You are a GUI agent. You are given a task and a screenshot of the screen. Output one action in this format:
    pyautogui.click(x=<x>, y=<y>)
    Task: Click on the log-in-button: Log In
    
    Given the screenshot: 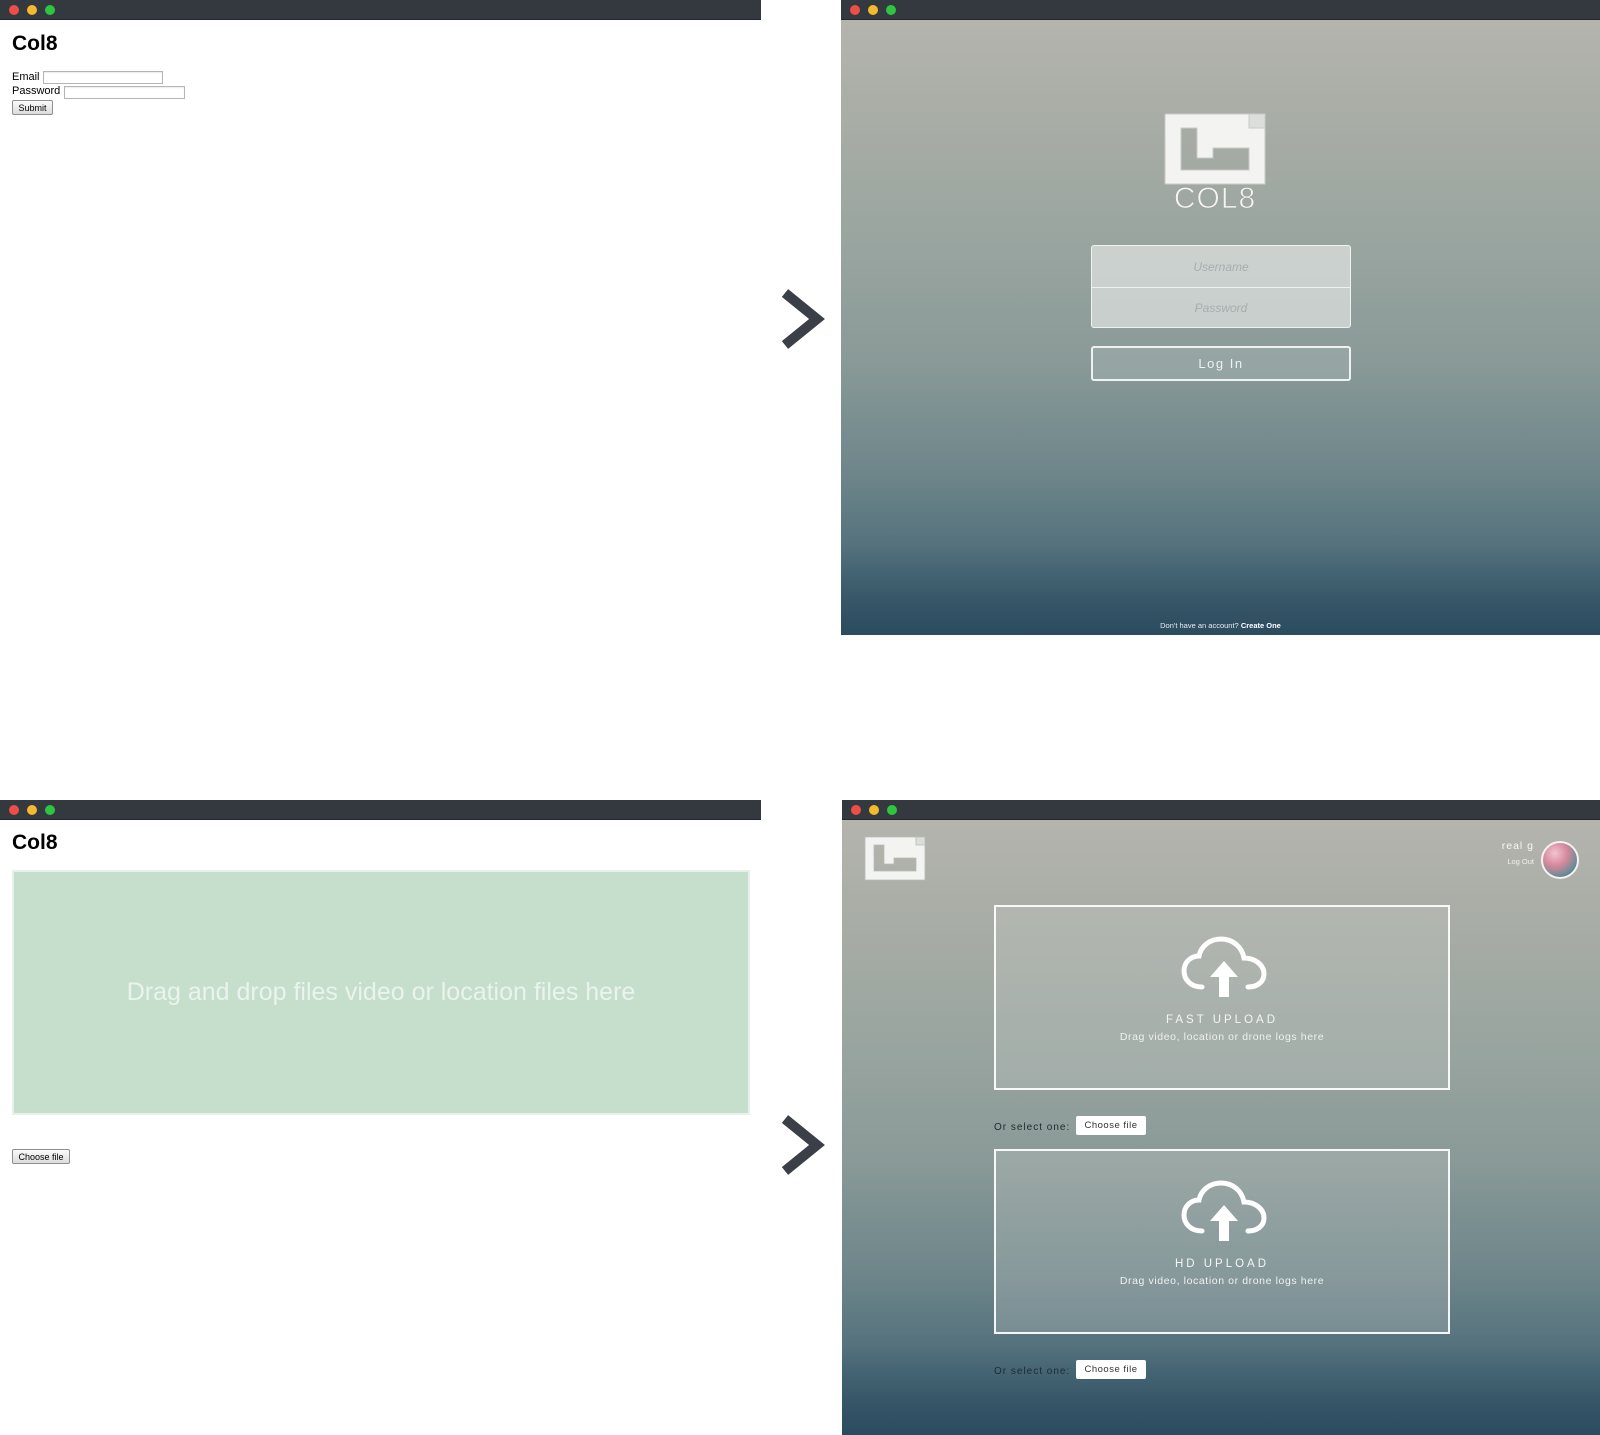 What is the action you would take?
    pyautogui.click(x=1221, y=363)
    